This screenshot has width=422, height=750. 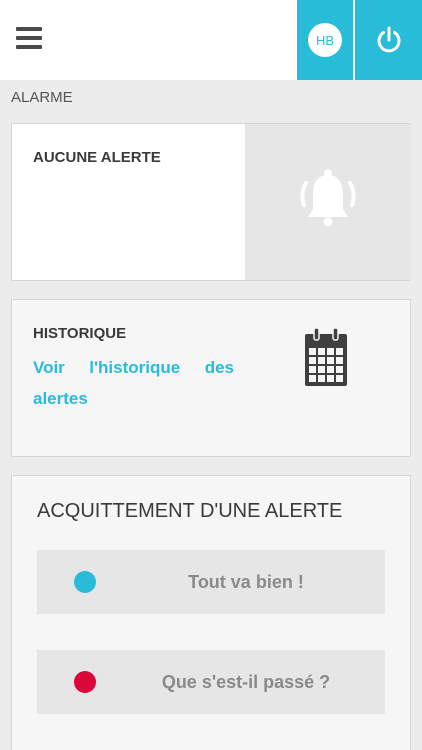 I want to click on alarm-icon-panel, so click(x=328, y=202).